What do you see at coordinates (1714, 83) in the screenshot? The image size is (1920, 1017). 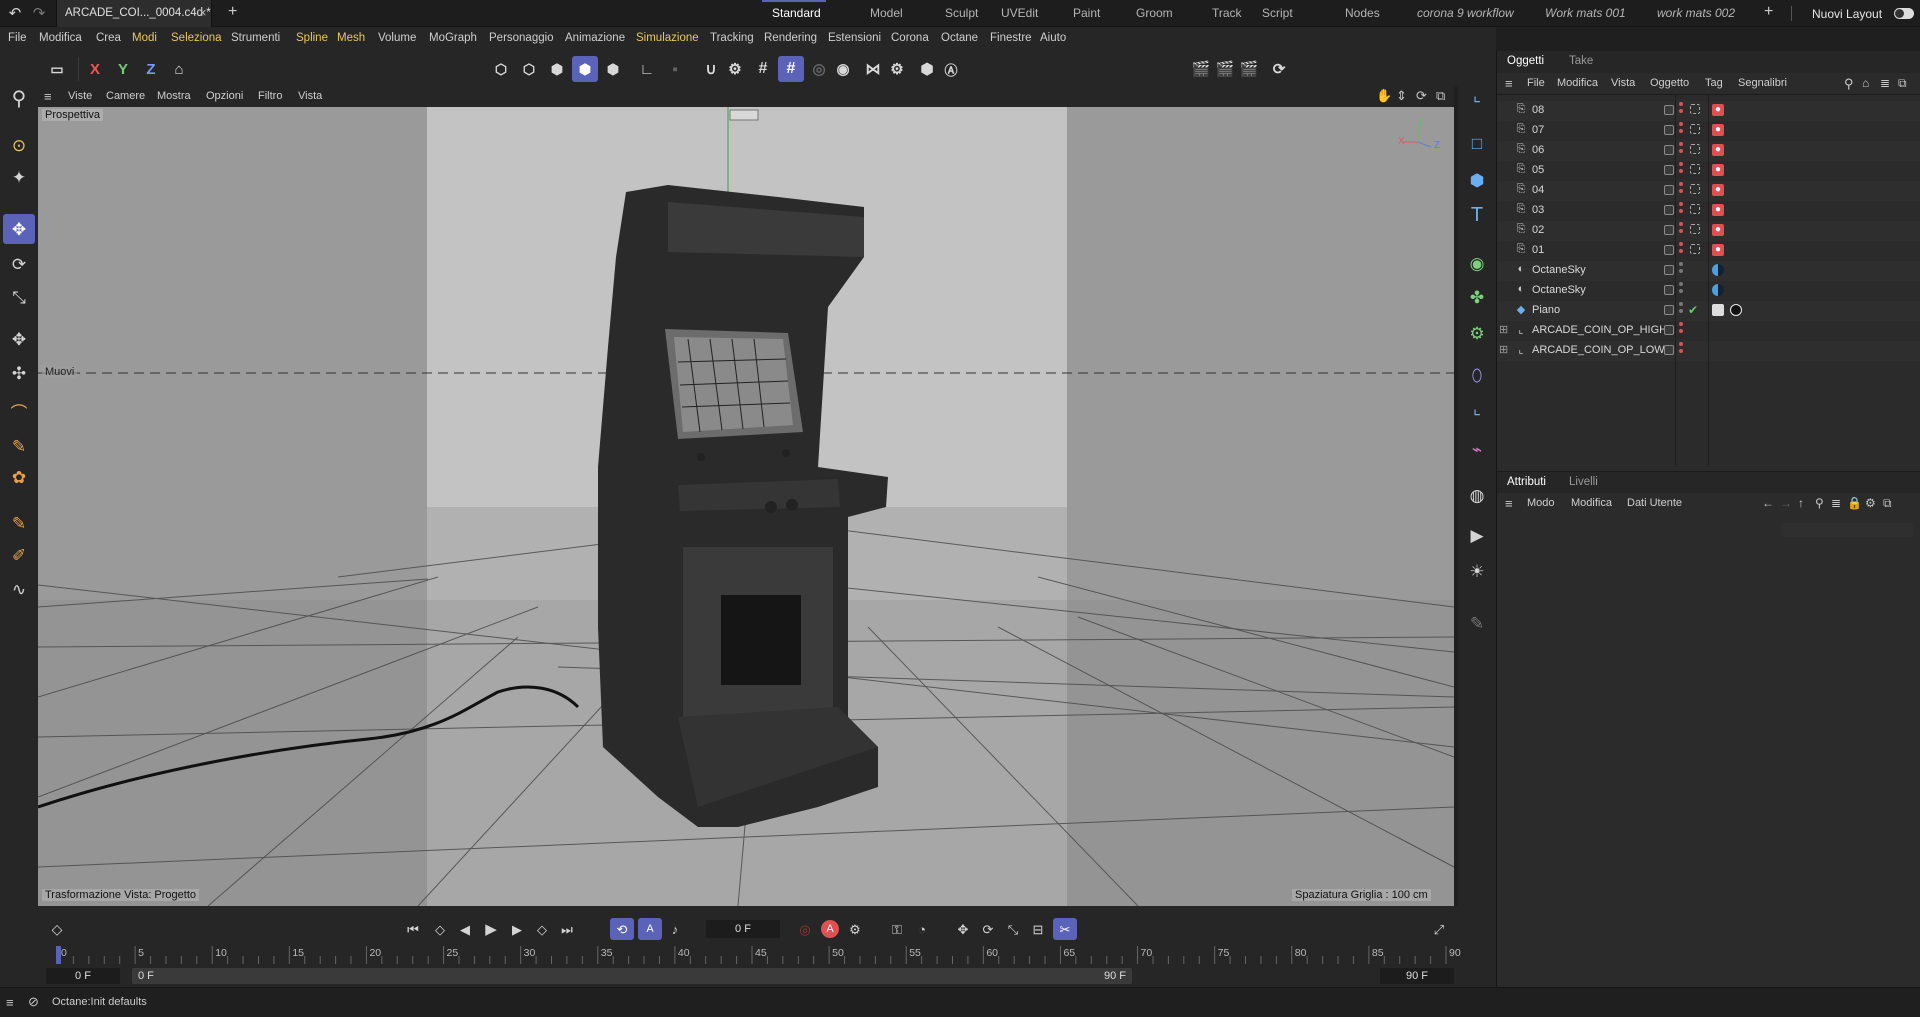 I see `panel-menu-item: Tag` at bounding box center [1714, 83].